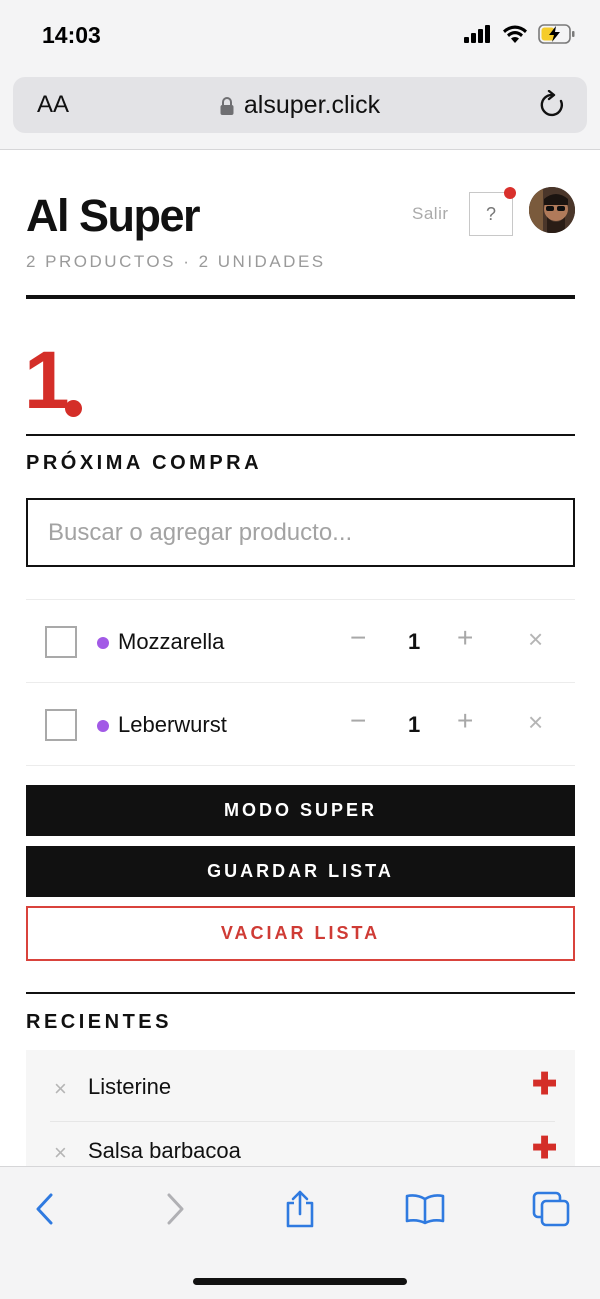 This screenshot has width=600, height=1299. I want to click on signal-icon, so click(477, 34).